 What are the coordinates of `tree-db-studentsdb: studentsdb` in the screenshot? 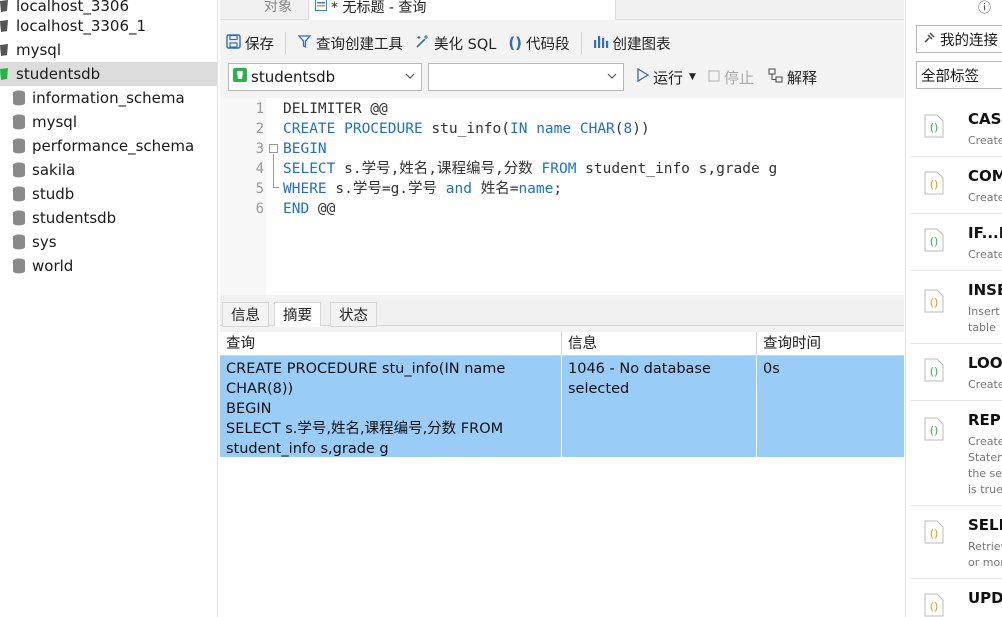 It's located at (108, 218).